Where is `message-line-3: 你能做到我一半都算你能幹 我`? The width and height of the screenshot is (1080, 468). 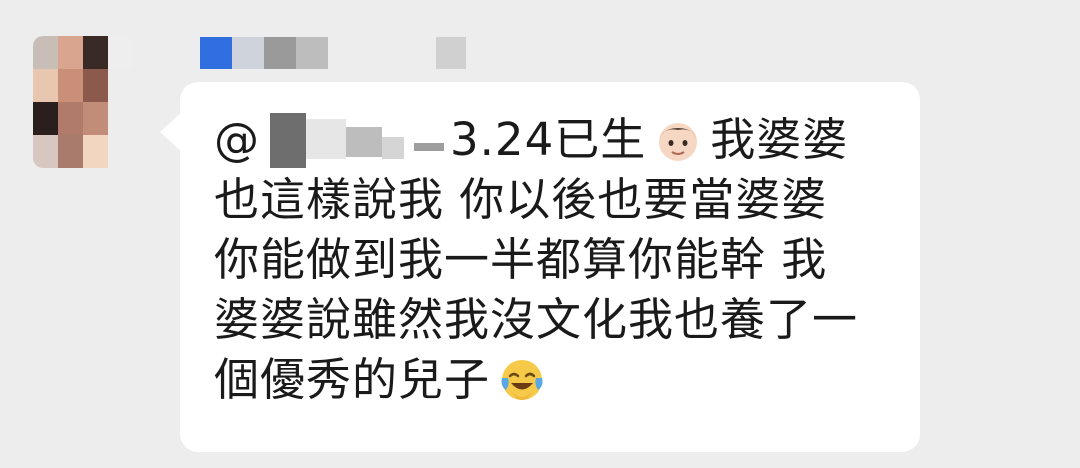
message-line-3: 你能做到我一半都算你能幹 我 is located at coordinates (559, 260).